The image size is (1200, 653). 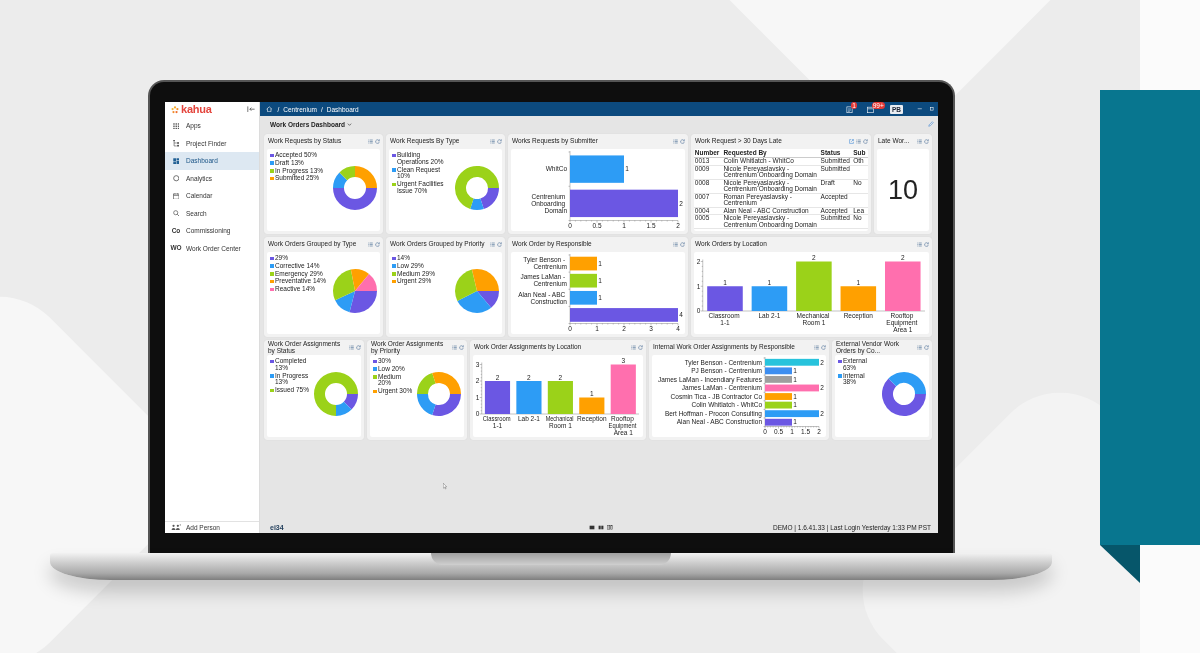 What do you see at coordinates (920, 109) in the screenshot?
I see `minimize-icon` at bounding box center [920, 109].